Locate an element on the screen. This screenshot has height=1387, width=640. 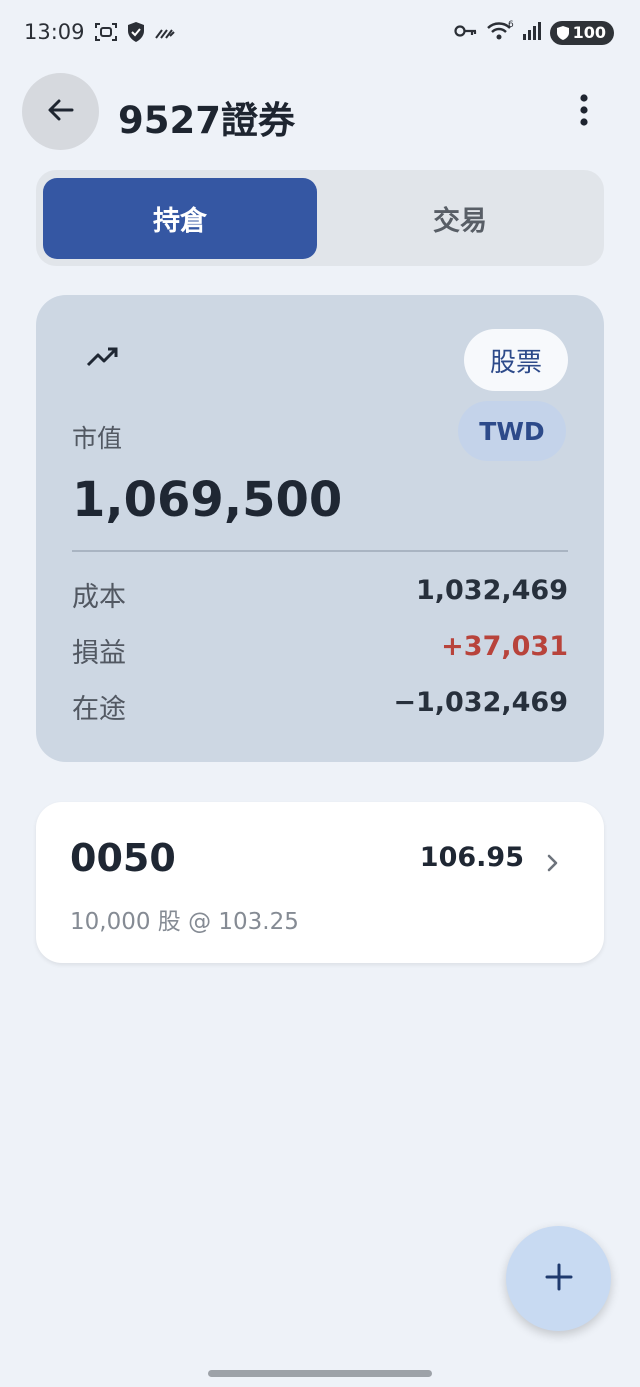
divider is located at coordinates (320, 551).